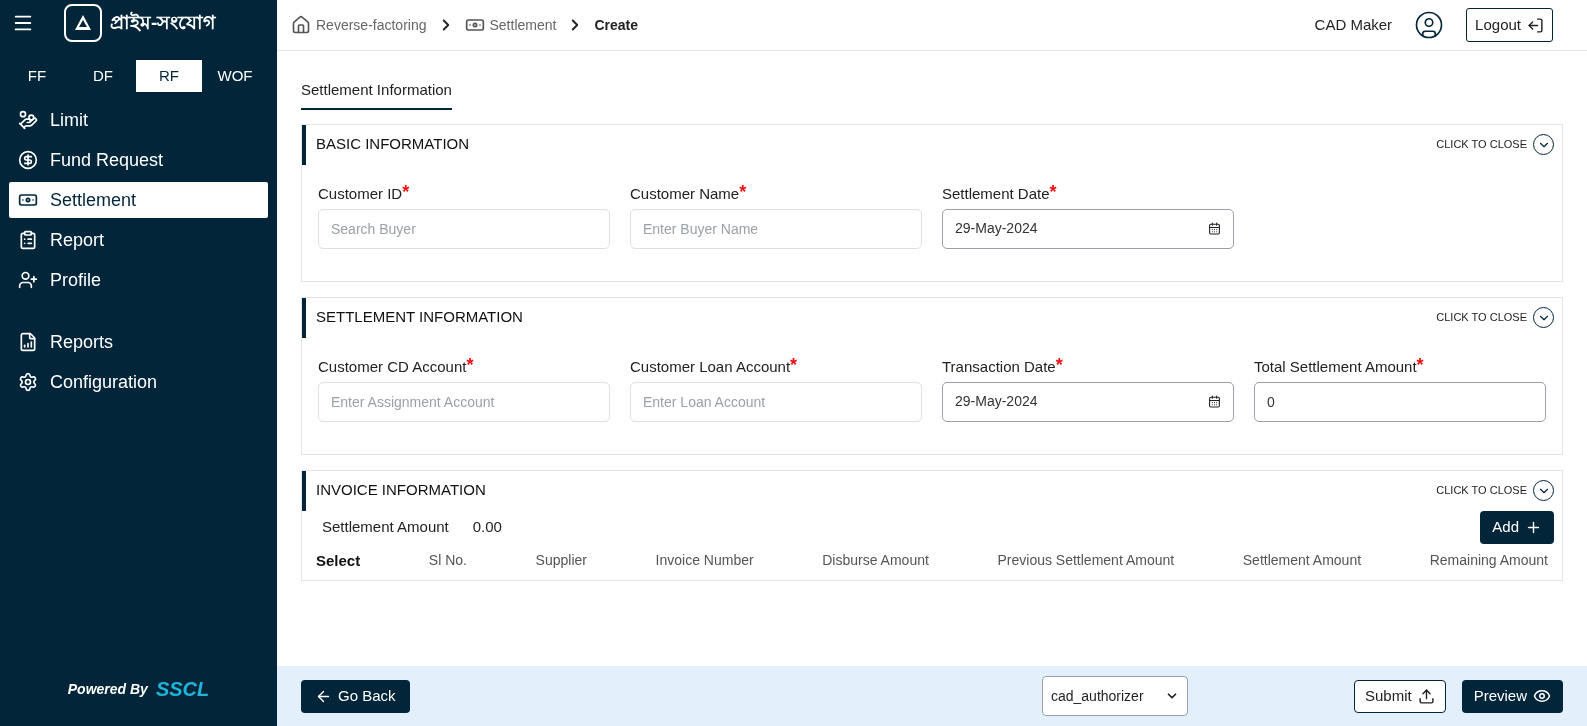 Image resolution: width=1587 pixels, height=726 pixels. Describe the element at coordinates (169, 76) in the screenshot. I see `module-tab: RF` at that location.